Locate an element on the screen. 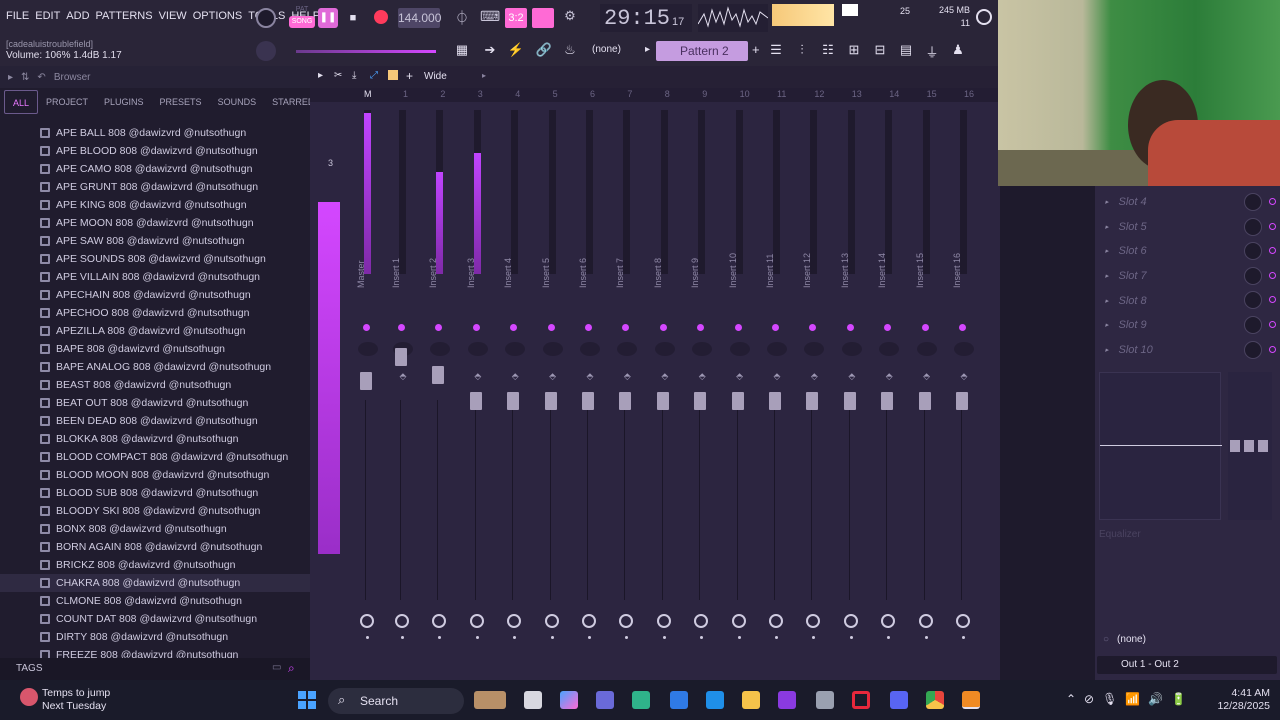 The image size is (1280, 720). fx-slot: ▸ Slot 7 is located at coordinates (1187, 276).